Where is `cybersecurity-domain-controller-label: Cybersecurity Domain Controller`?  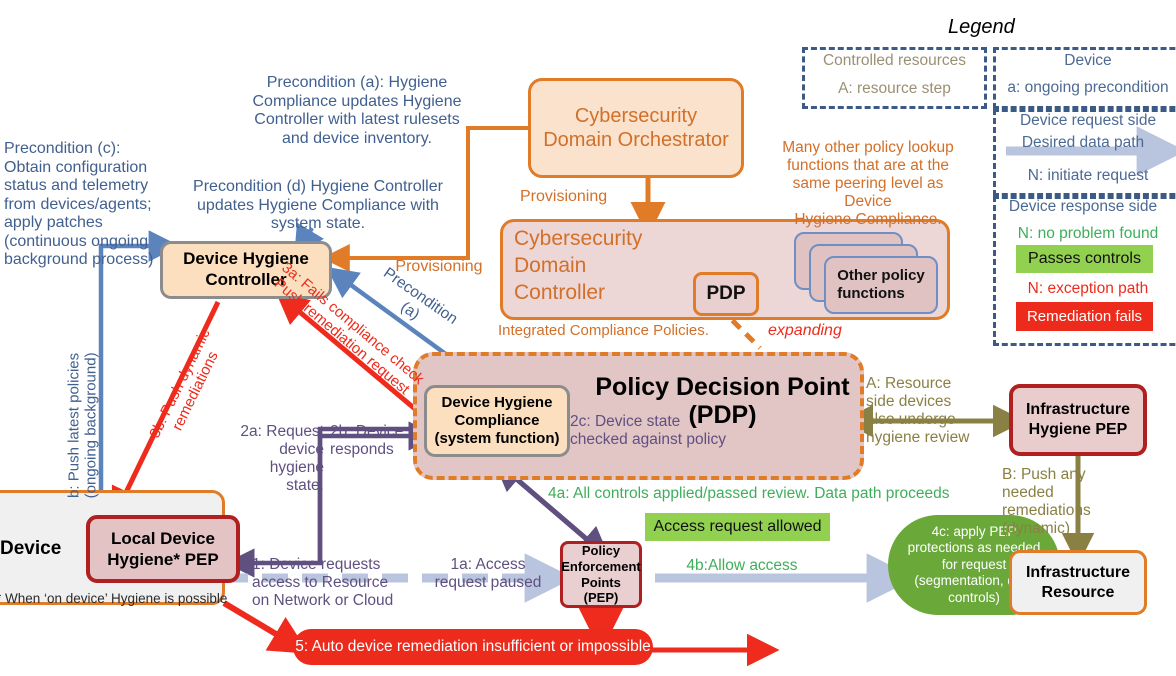
cybersecurity-domain-controller-label: Cybersecurity Domain Controller is located at coordinates (578, 266).